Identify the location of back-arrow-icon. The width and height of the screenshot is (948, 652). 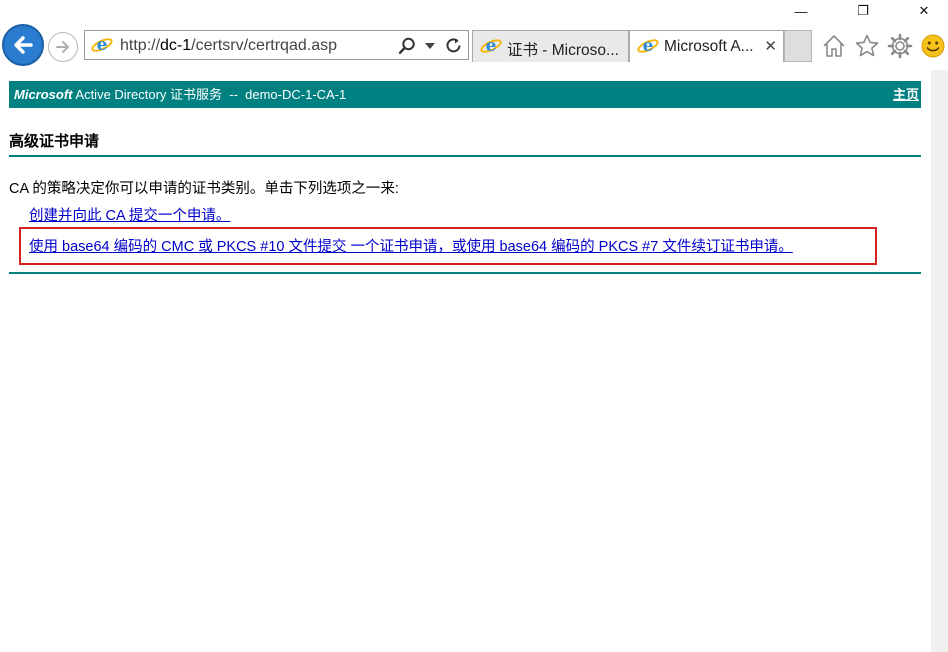
(23, 45).